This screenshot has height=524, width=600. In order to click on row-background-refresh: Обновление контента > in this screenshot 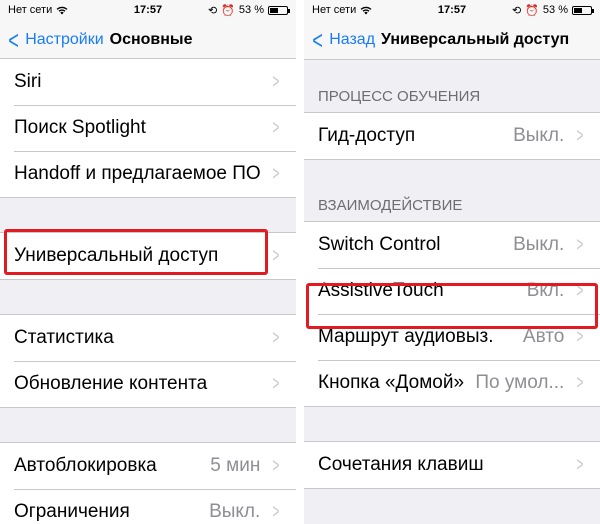, I will do `click(148, 384)`.